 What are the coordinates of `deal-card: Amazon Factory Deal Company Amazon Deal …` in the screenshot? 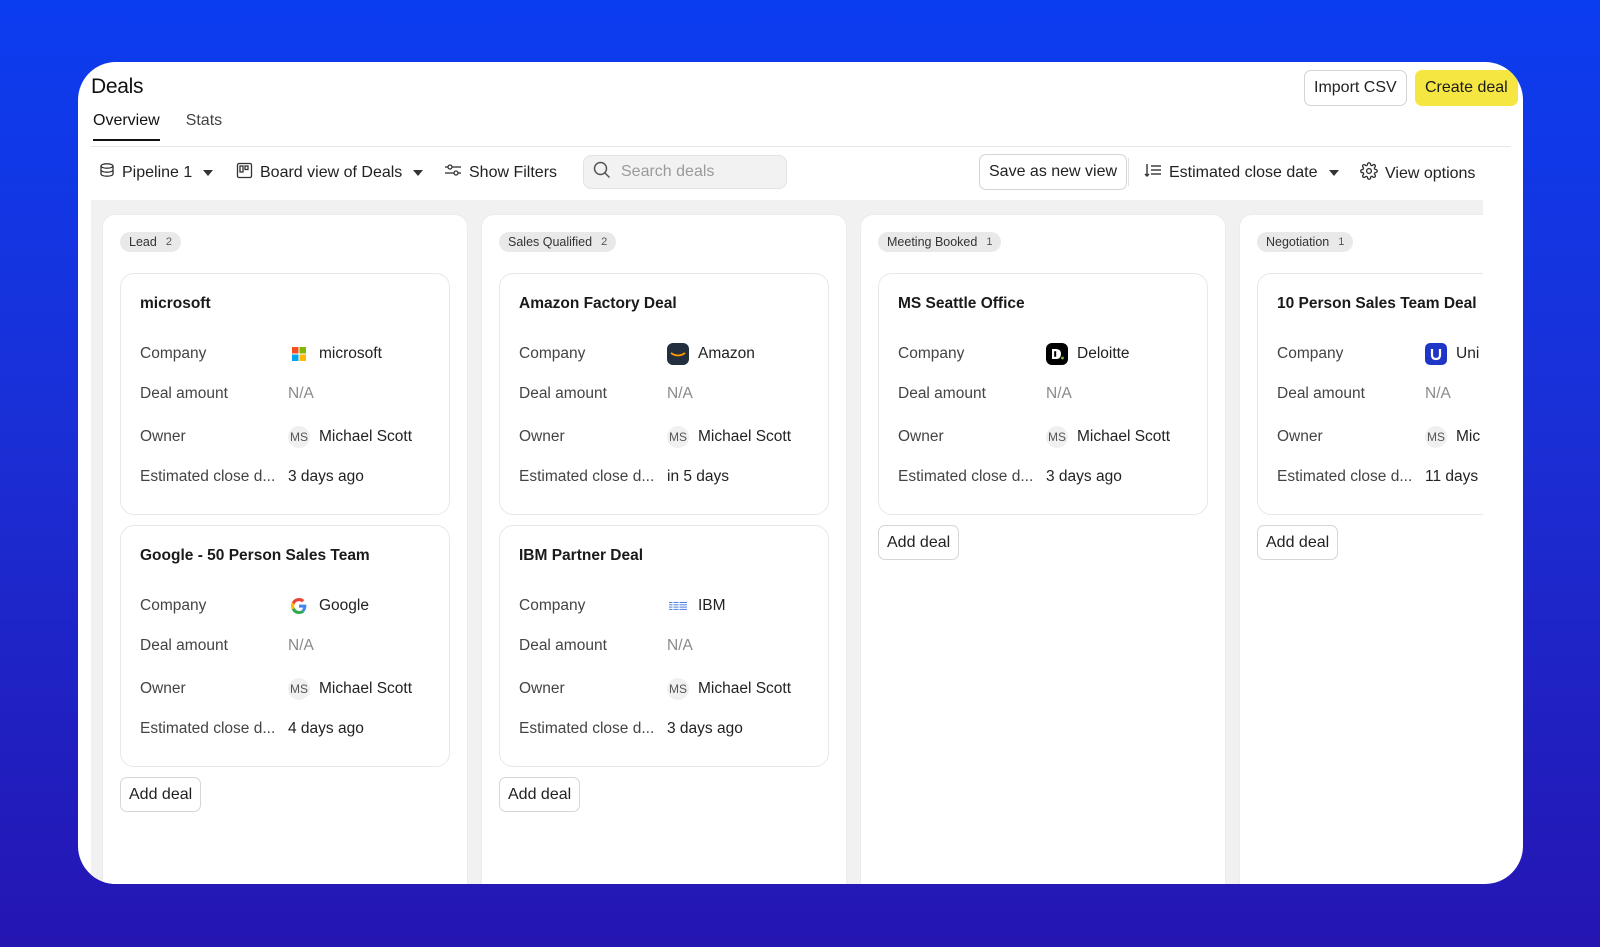 It's located at (664, 394).